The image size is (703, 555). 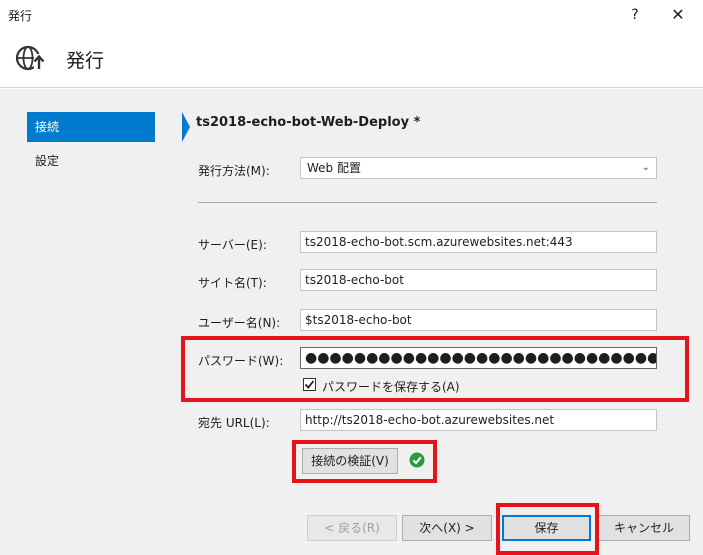 I want to click on save-password-checkbox, so click(x=309, y=384).